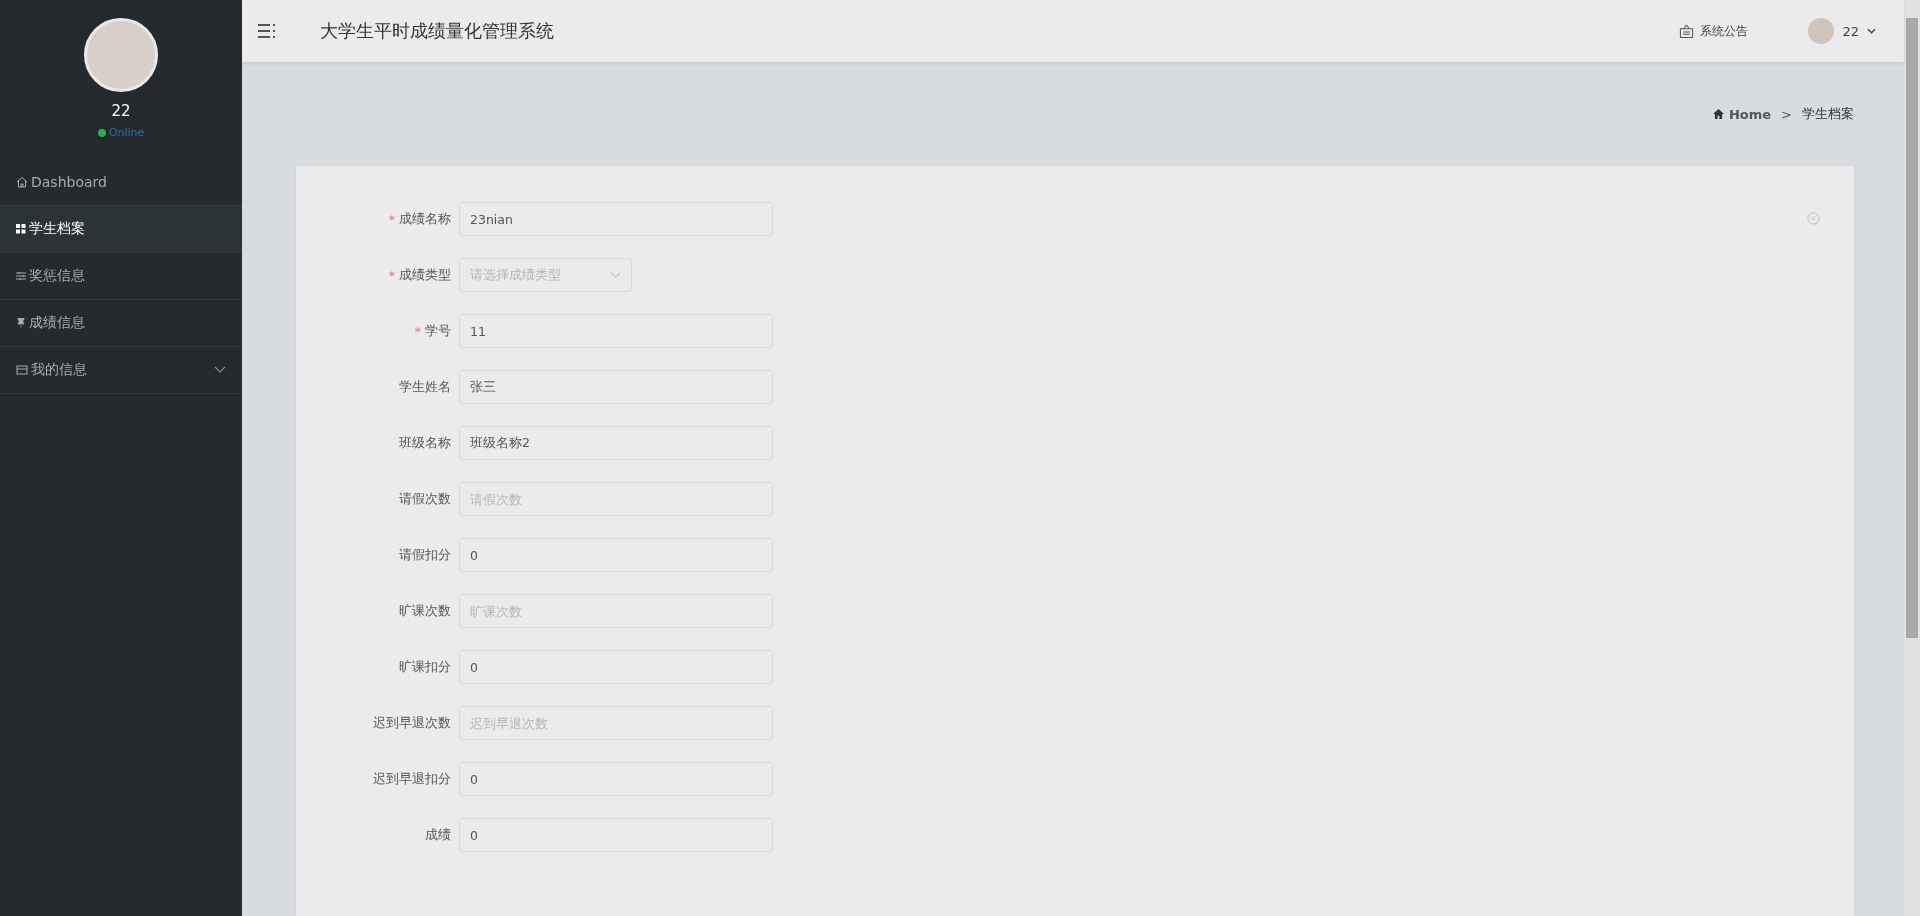  What do you see at coordinates (425, 499) in the screenshot?
I see `field-label: 请假次数` at bounding box center [425, 499].